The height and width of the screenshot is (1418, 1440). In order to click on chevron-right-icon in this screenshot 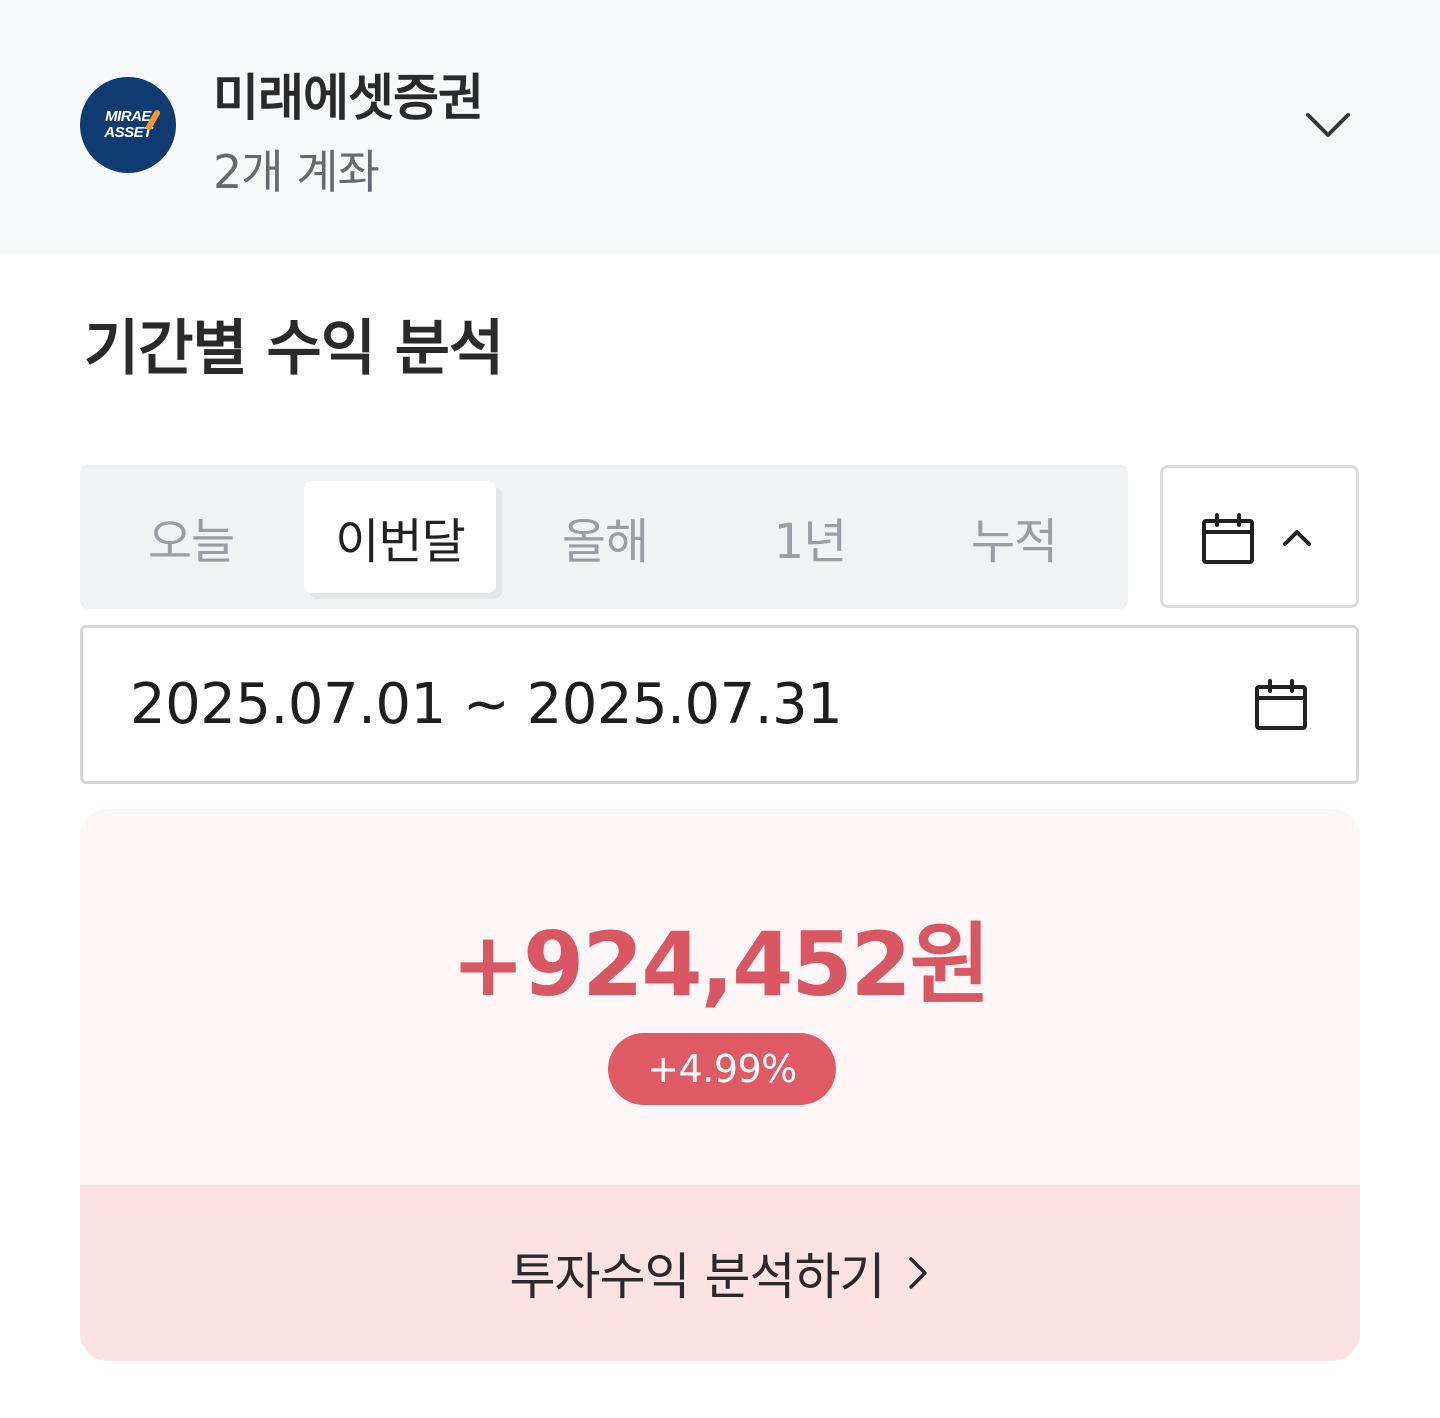, I will do `click(918, 1273)`.